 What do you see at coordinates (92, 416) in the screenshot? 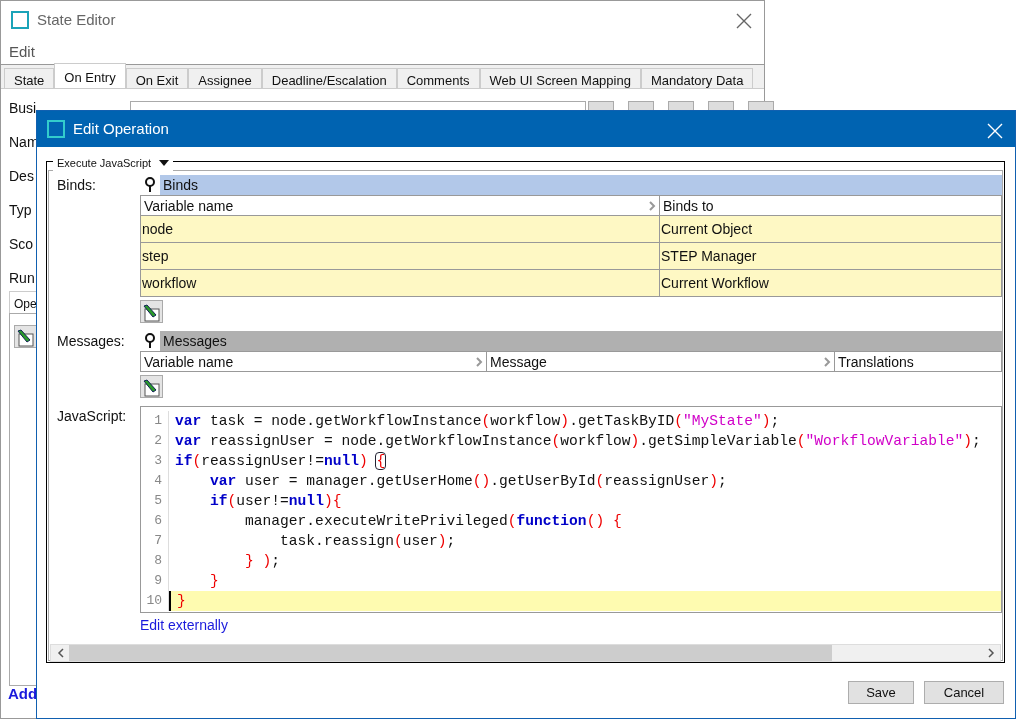
I see `field-label: JavaScript:` at bounding box center [92, 416].